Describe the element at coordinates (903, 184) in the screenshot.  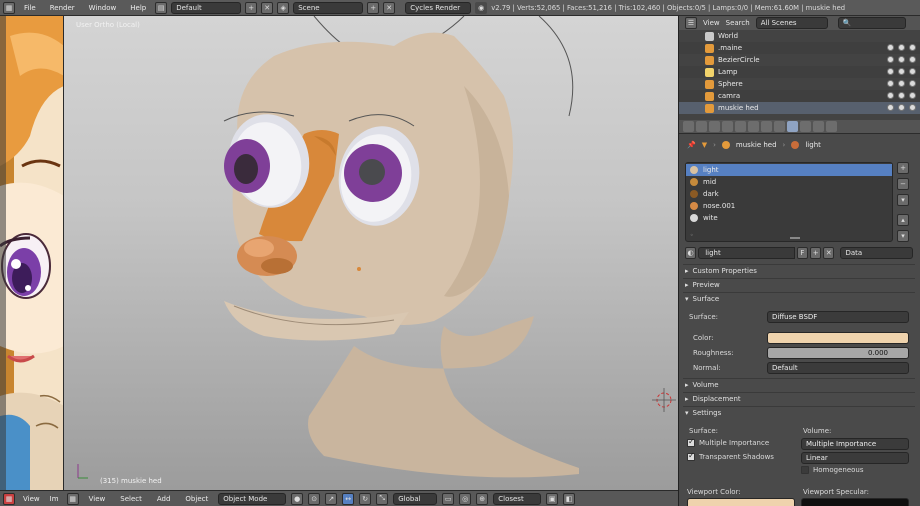
I see `remove-slot-button: −` at that location.